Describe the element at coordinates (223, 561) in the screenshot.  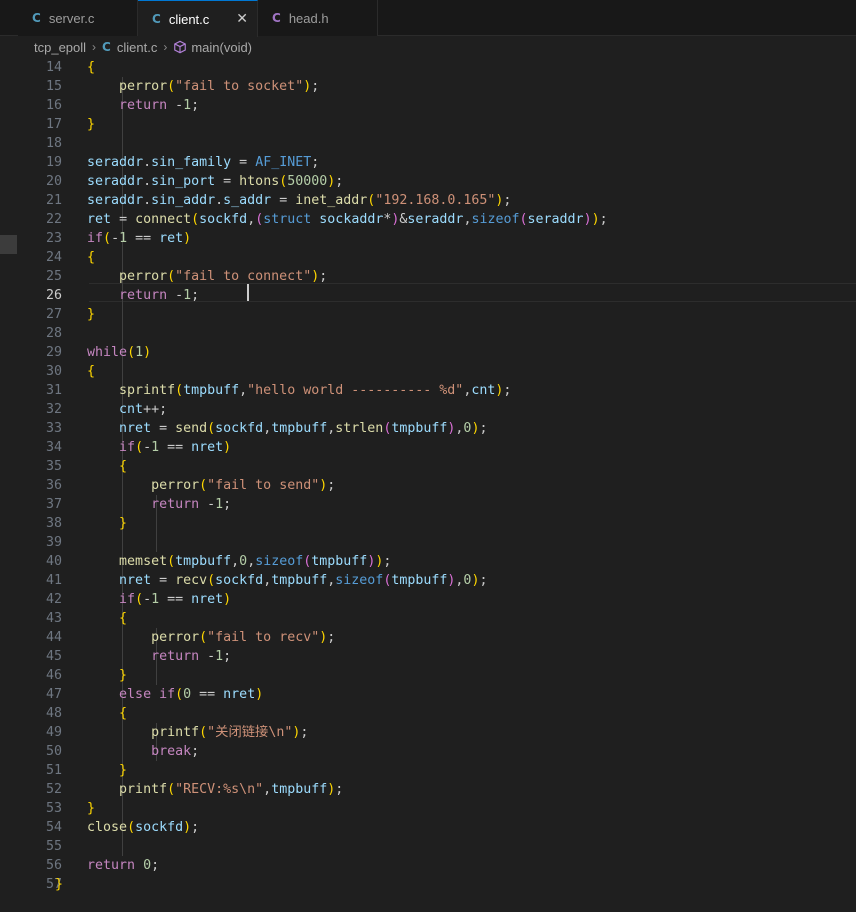
I see `code-text: memset(tmpbuff,0,sizeof(tmpbuff));` at that location.